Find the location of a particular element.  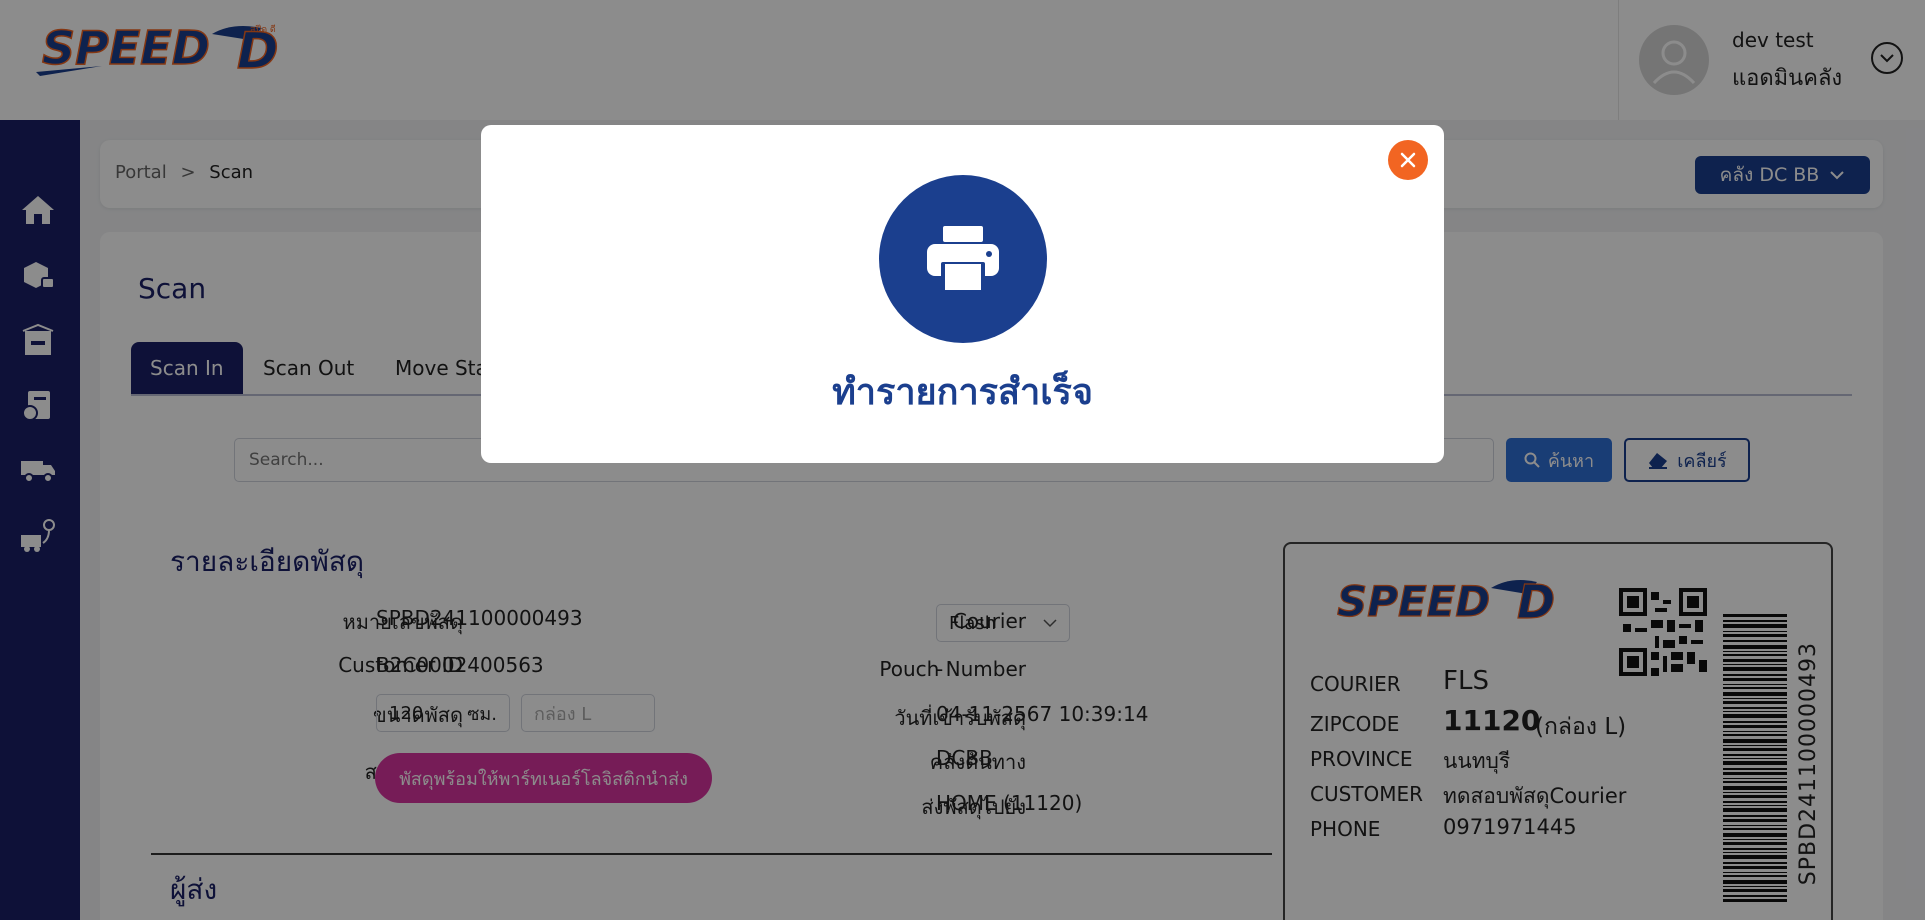

close-icon is located at coordinates (1408, 160).